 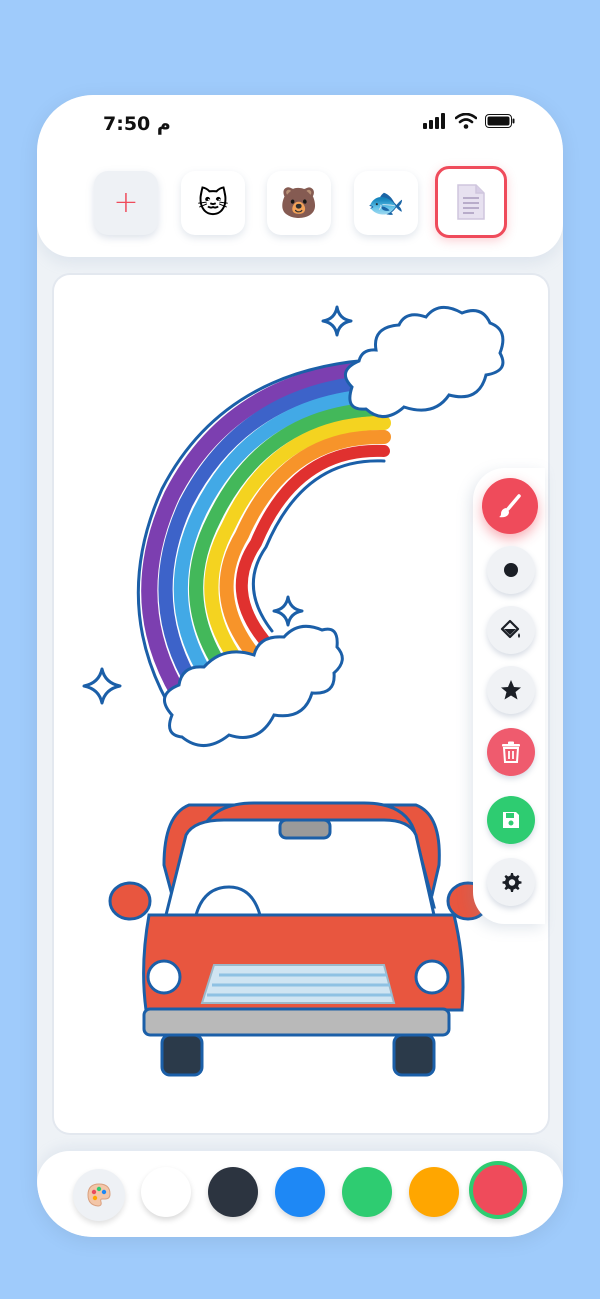 I want to click on brush-icon, so click(x=510, y=506).